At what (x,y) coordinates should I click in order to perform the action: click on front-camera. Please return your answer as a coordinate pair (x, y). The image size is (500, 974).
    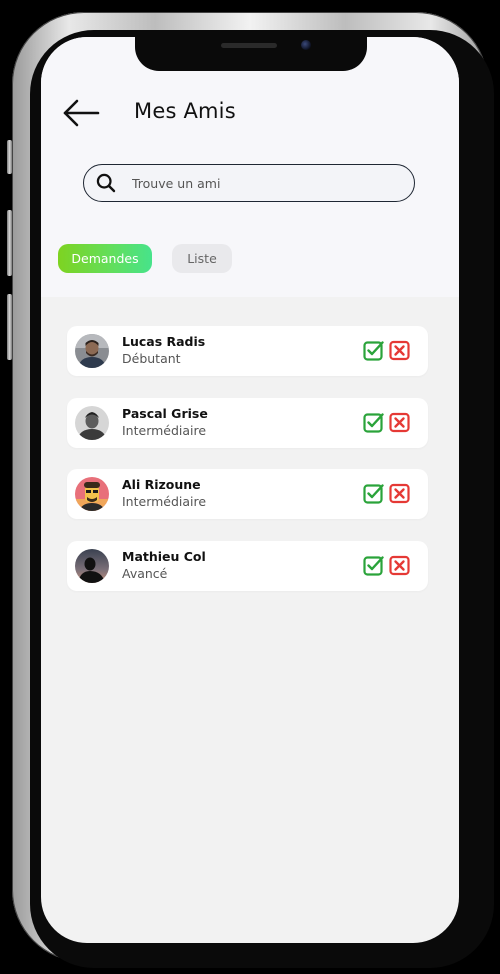
    Looking at the image, I should click on (306, 45).